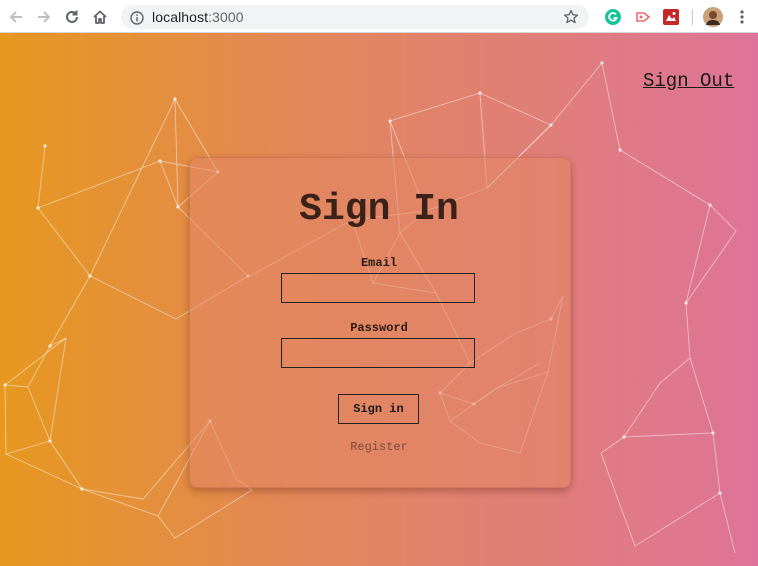 This screenshot has height=566, width=758. What do you see at coordinates (198, 17) in the screenshot?
I see `url-text: localhost:3000` at bounding box center [198, 17].